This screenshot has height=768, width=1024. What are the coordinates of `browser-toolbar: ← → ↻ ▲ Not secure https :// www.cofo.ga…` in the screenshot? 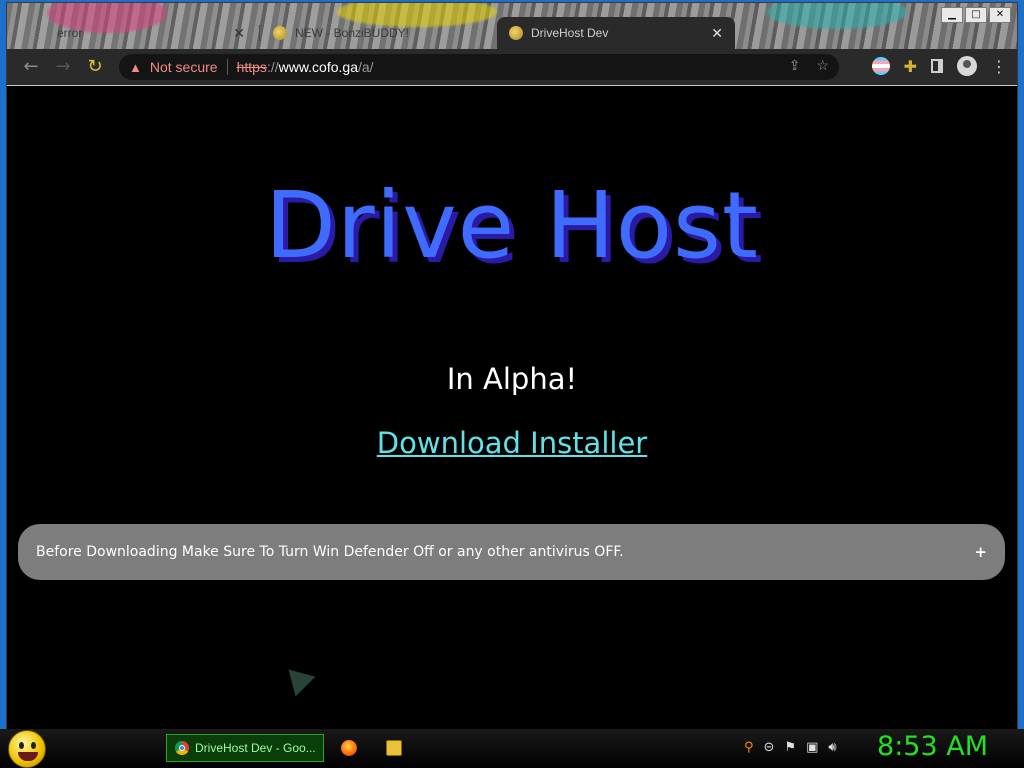 It's located at (512, 67).